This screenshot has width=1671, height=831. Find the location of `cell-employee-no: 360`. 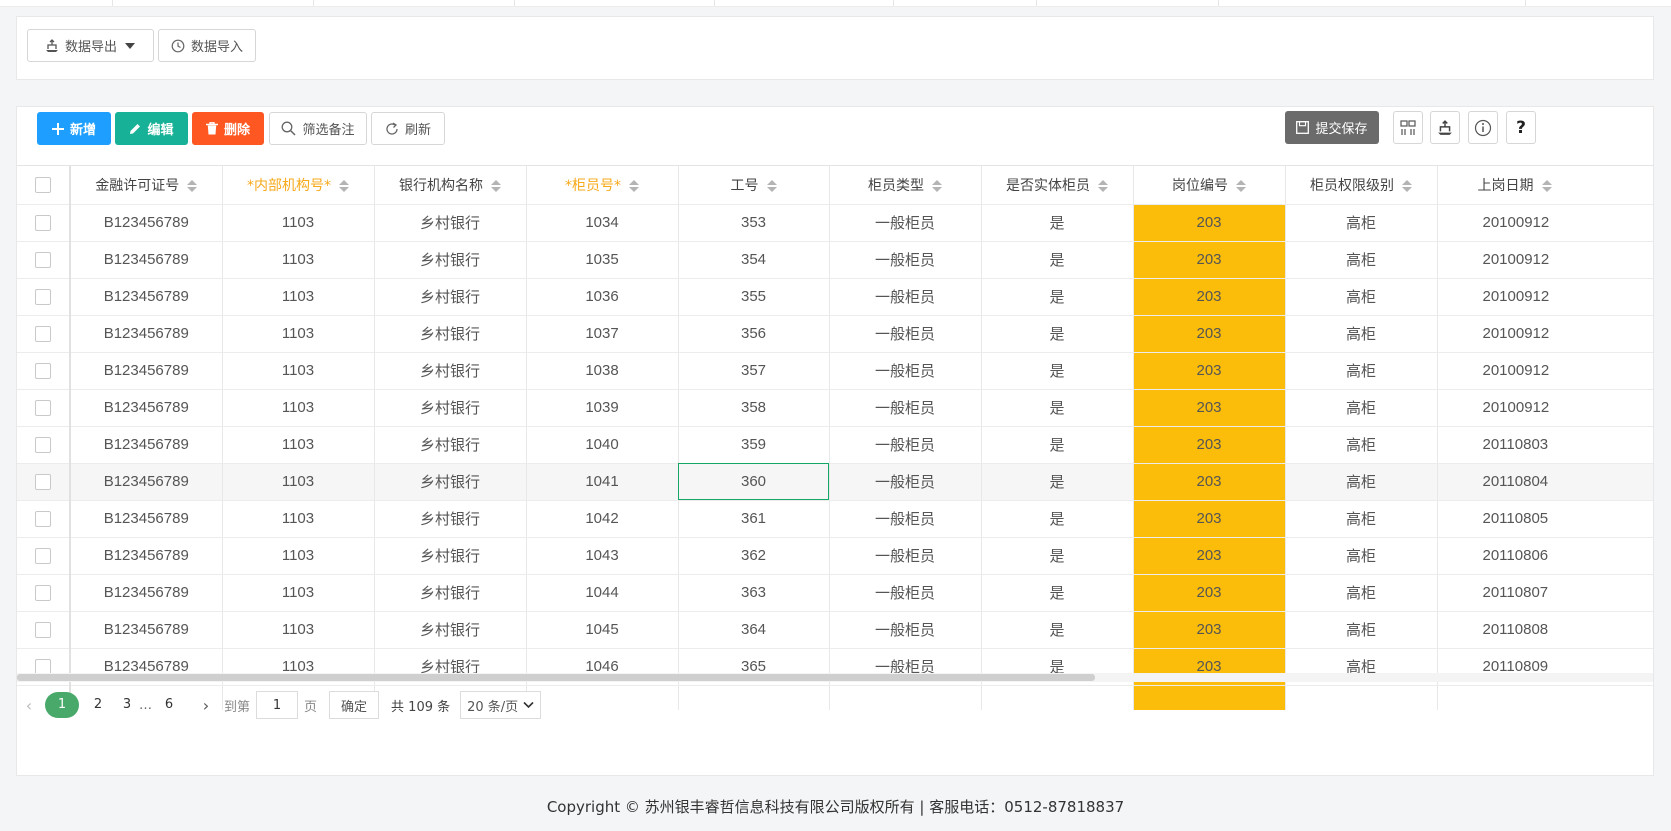

cell-employee-no: 360 is located at coordinates (754, 482).